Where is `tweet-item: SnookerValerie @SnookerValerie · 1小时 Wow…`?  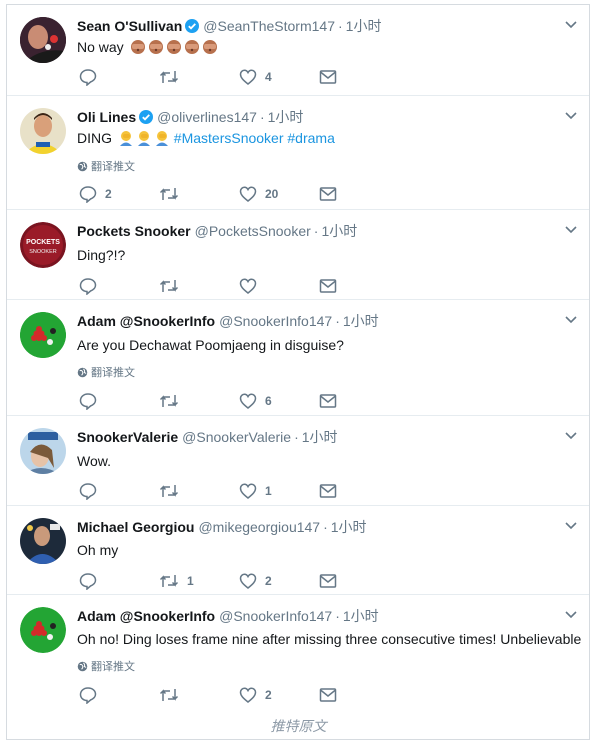 tweet-item: SnookerValerie @SnookerValerie · 1小时 Wow… is located at coordinates (298, 461).